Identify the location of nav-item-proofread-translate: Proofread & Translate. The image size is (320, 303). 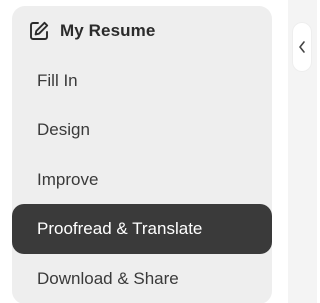
(142, 229).